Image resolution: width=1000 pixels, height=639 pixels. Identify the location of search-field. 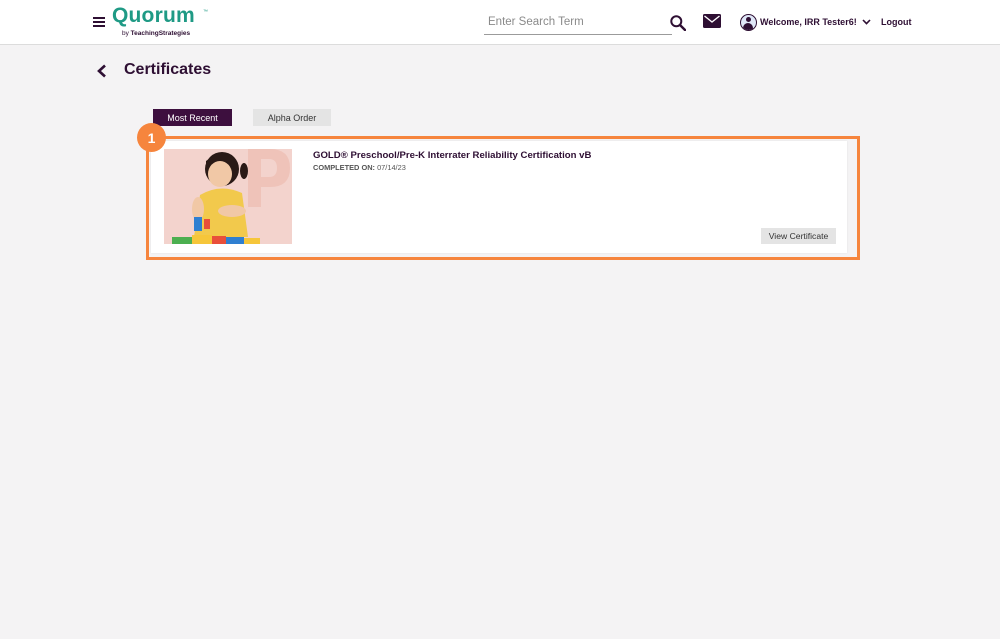
(578, 22).